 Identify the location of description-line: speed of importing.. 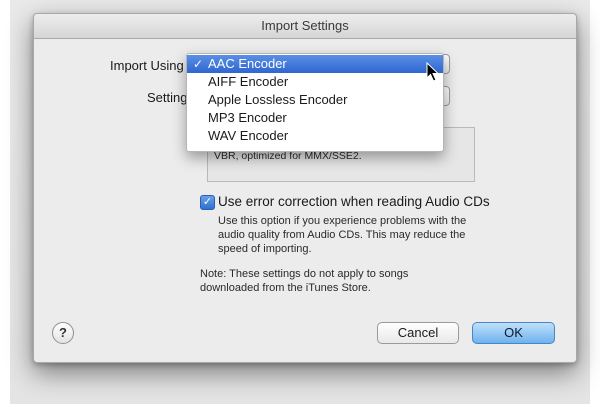
(265, 249).